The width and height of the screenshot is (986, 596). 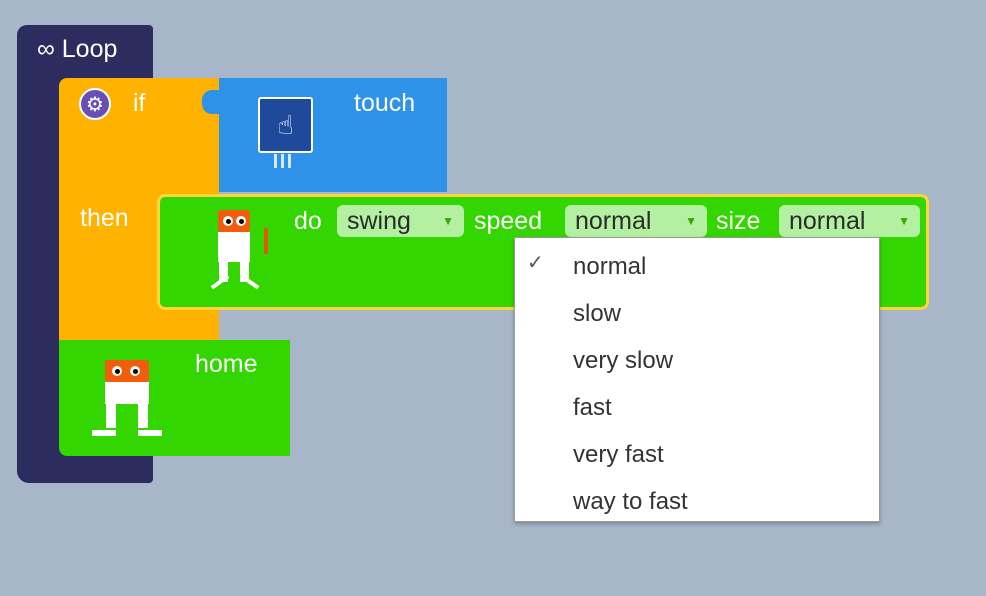 I want to click on loop-header: ∞ Loop, so click(x=77, y=49).